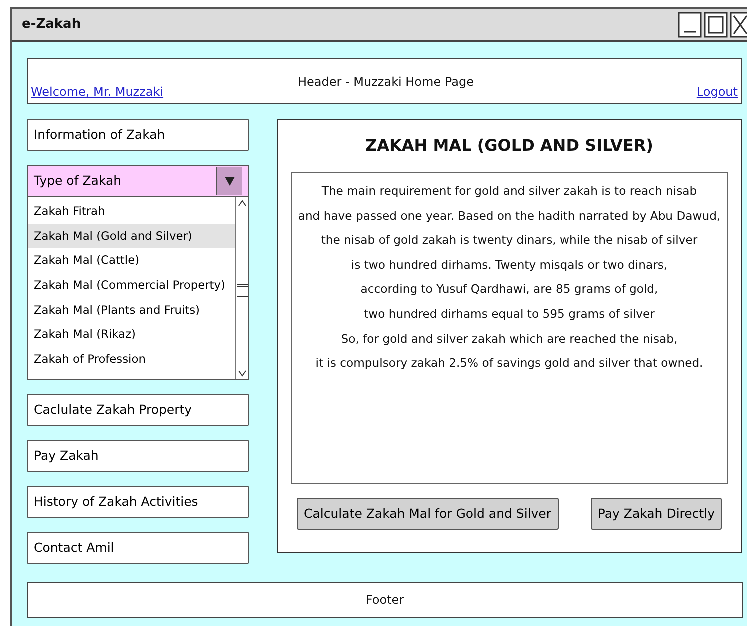  I want to click on text-line: The main requirement for gold and silver zakah is to reach nisab, so click(510, 191).